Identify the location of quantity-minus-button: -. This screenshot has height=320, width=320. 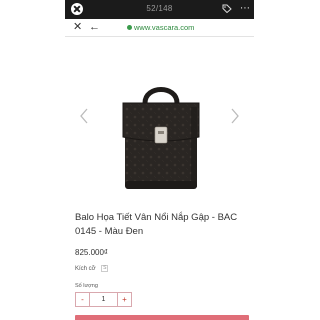
(82, 299).